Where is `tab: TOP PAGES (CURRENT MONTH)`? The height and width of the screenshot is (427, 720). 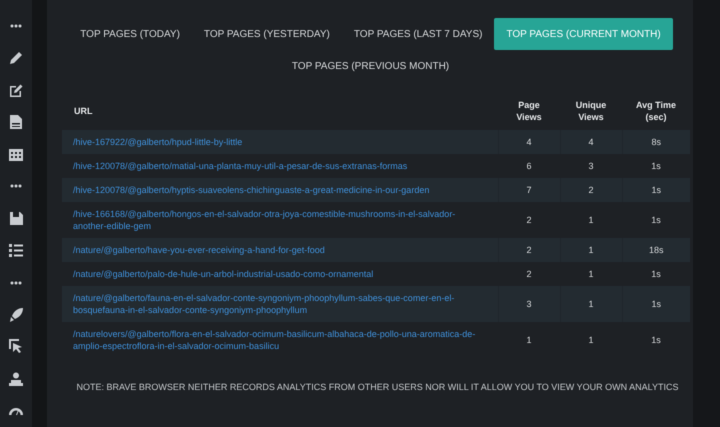
tab: TOP PAGES (CURRENT MONTH) is located at coordinates (583, 34).